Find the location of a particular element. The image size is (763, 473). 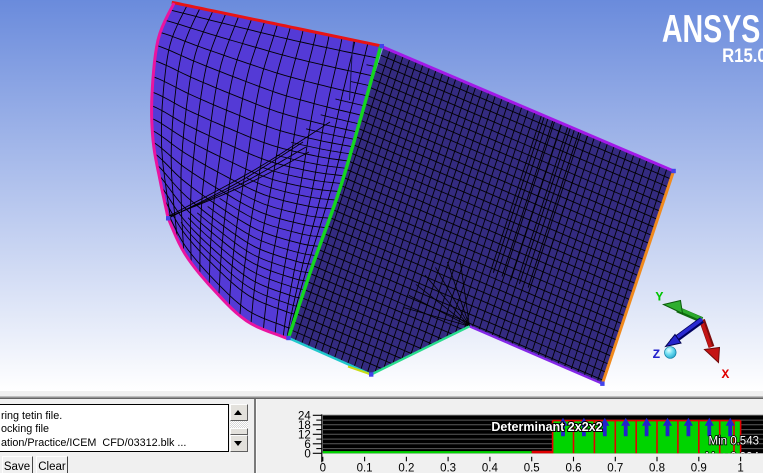

svg-text: Max 0.994 is located at coordinates (732, 457).